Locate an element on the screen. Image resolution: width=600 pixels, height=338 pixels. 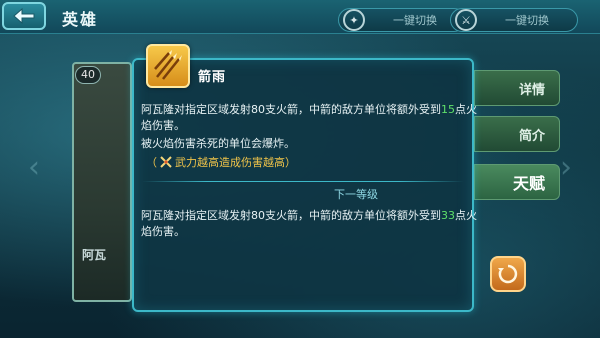
hint-open: （ is located at coordinates (151, 162).